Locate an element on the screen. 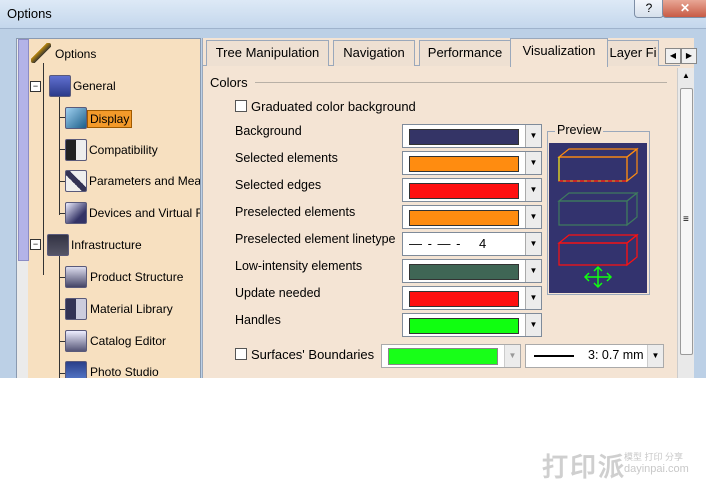 This screenshot has height=484, width=706. update-needed-color-combo: ▼ is located at coordinates (472, 298).